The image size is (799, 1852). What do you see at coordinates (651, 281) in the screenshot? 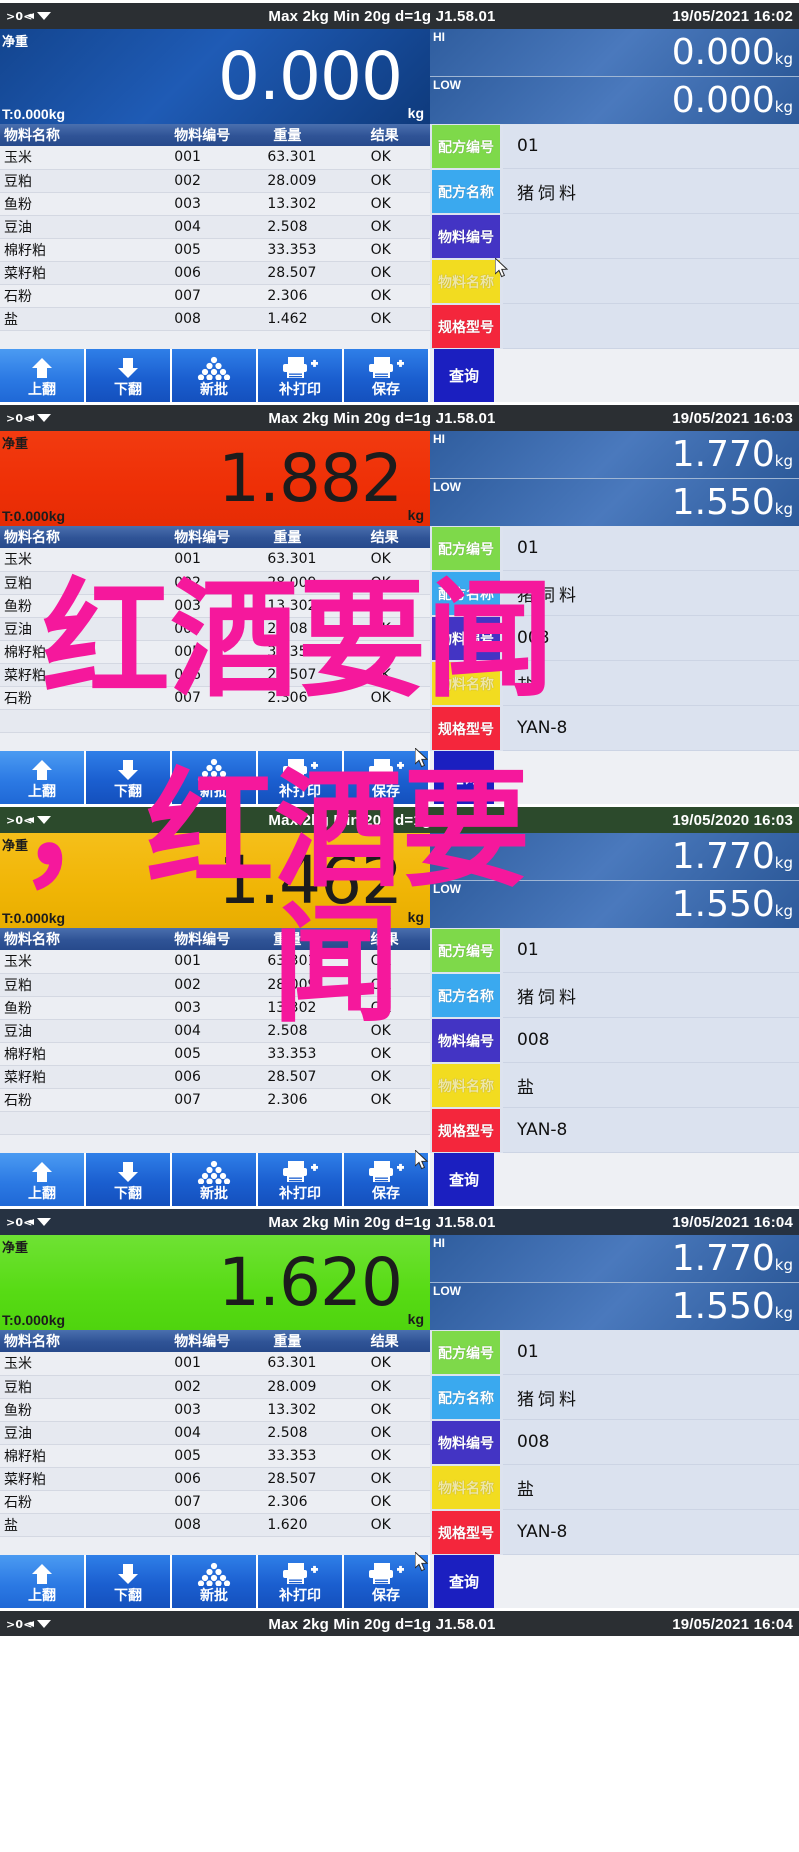
I see `field-value-material-name` at bounding box center [651, 281].